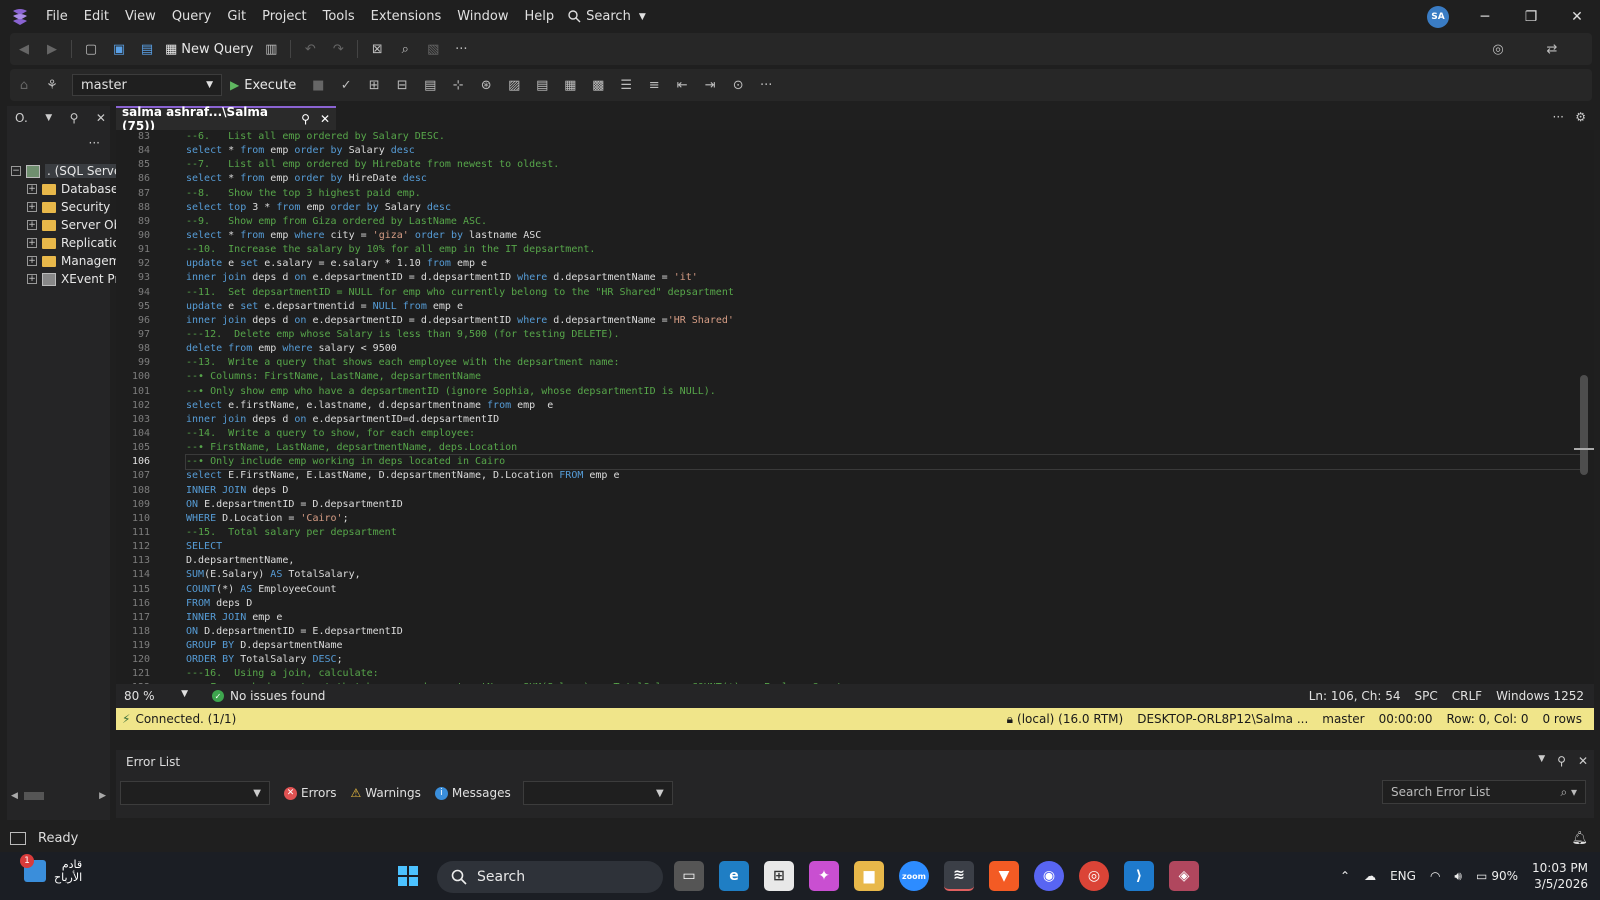 This screenshot has width=1600, height=900. What do you see at coordinates (339, 16) in the screenshot?
I see `menu-tools: Tools` at bounding box center [339, 16].